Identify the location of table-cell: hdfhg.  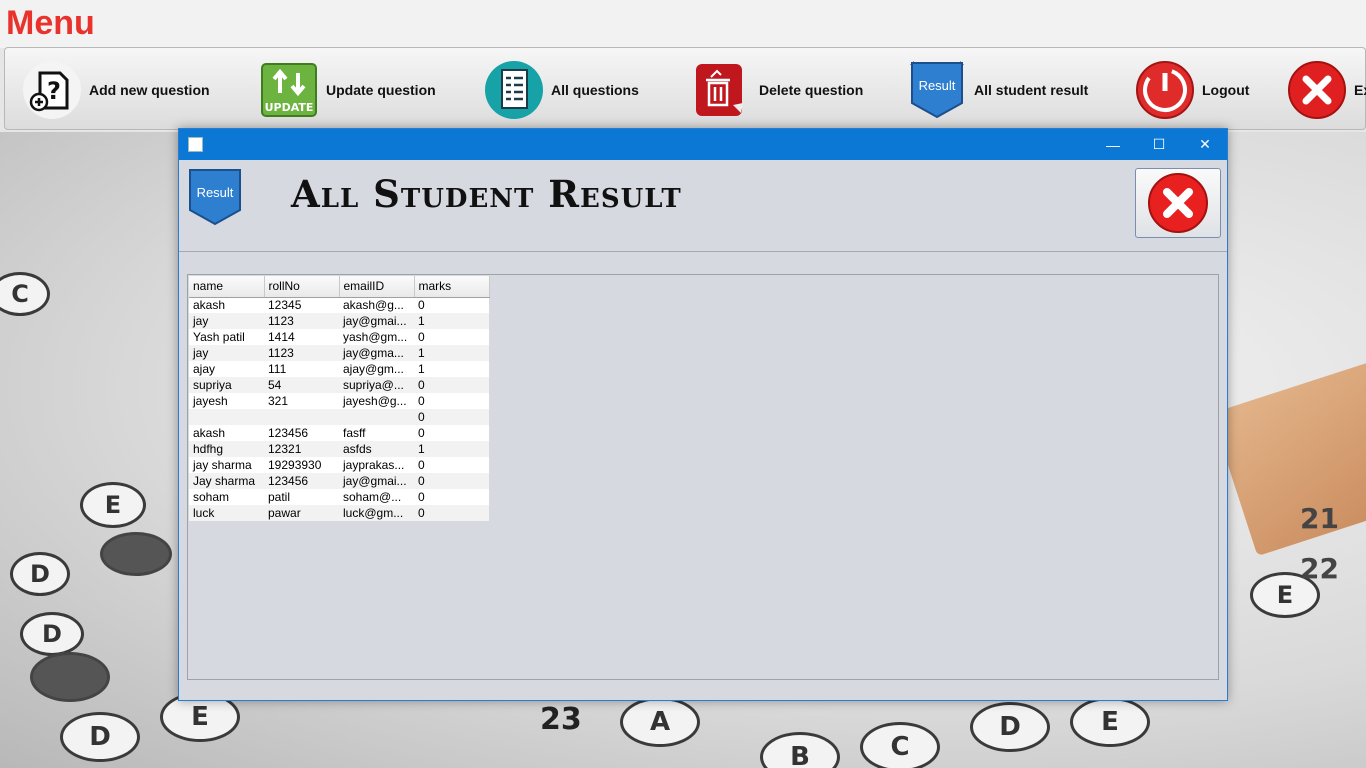
(226, 449).